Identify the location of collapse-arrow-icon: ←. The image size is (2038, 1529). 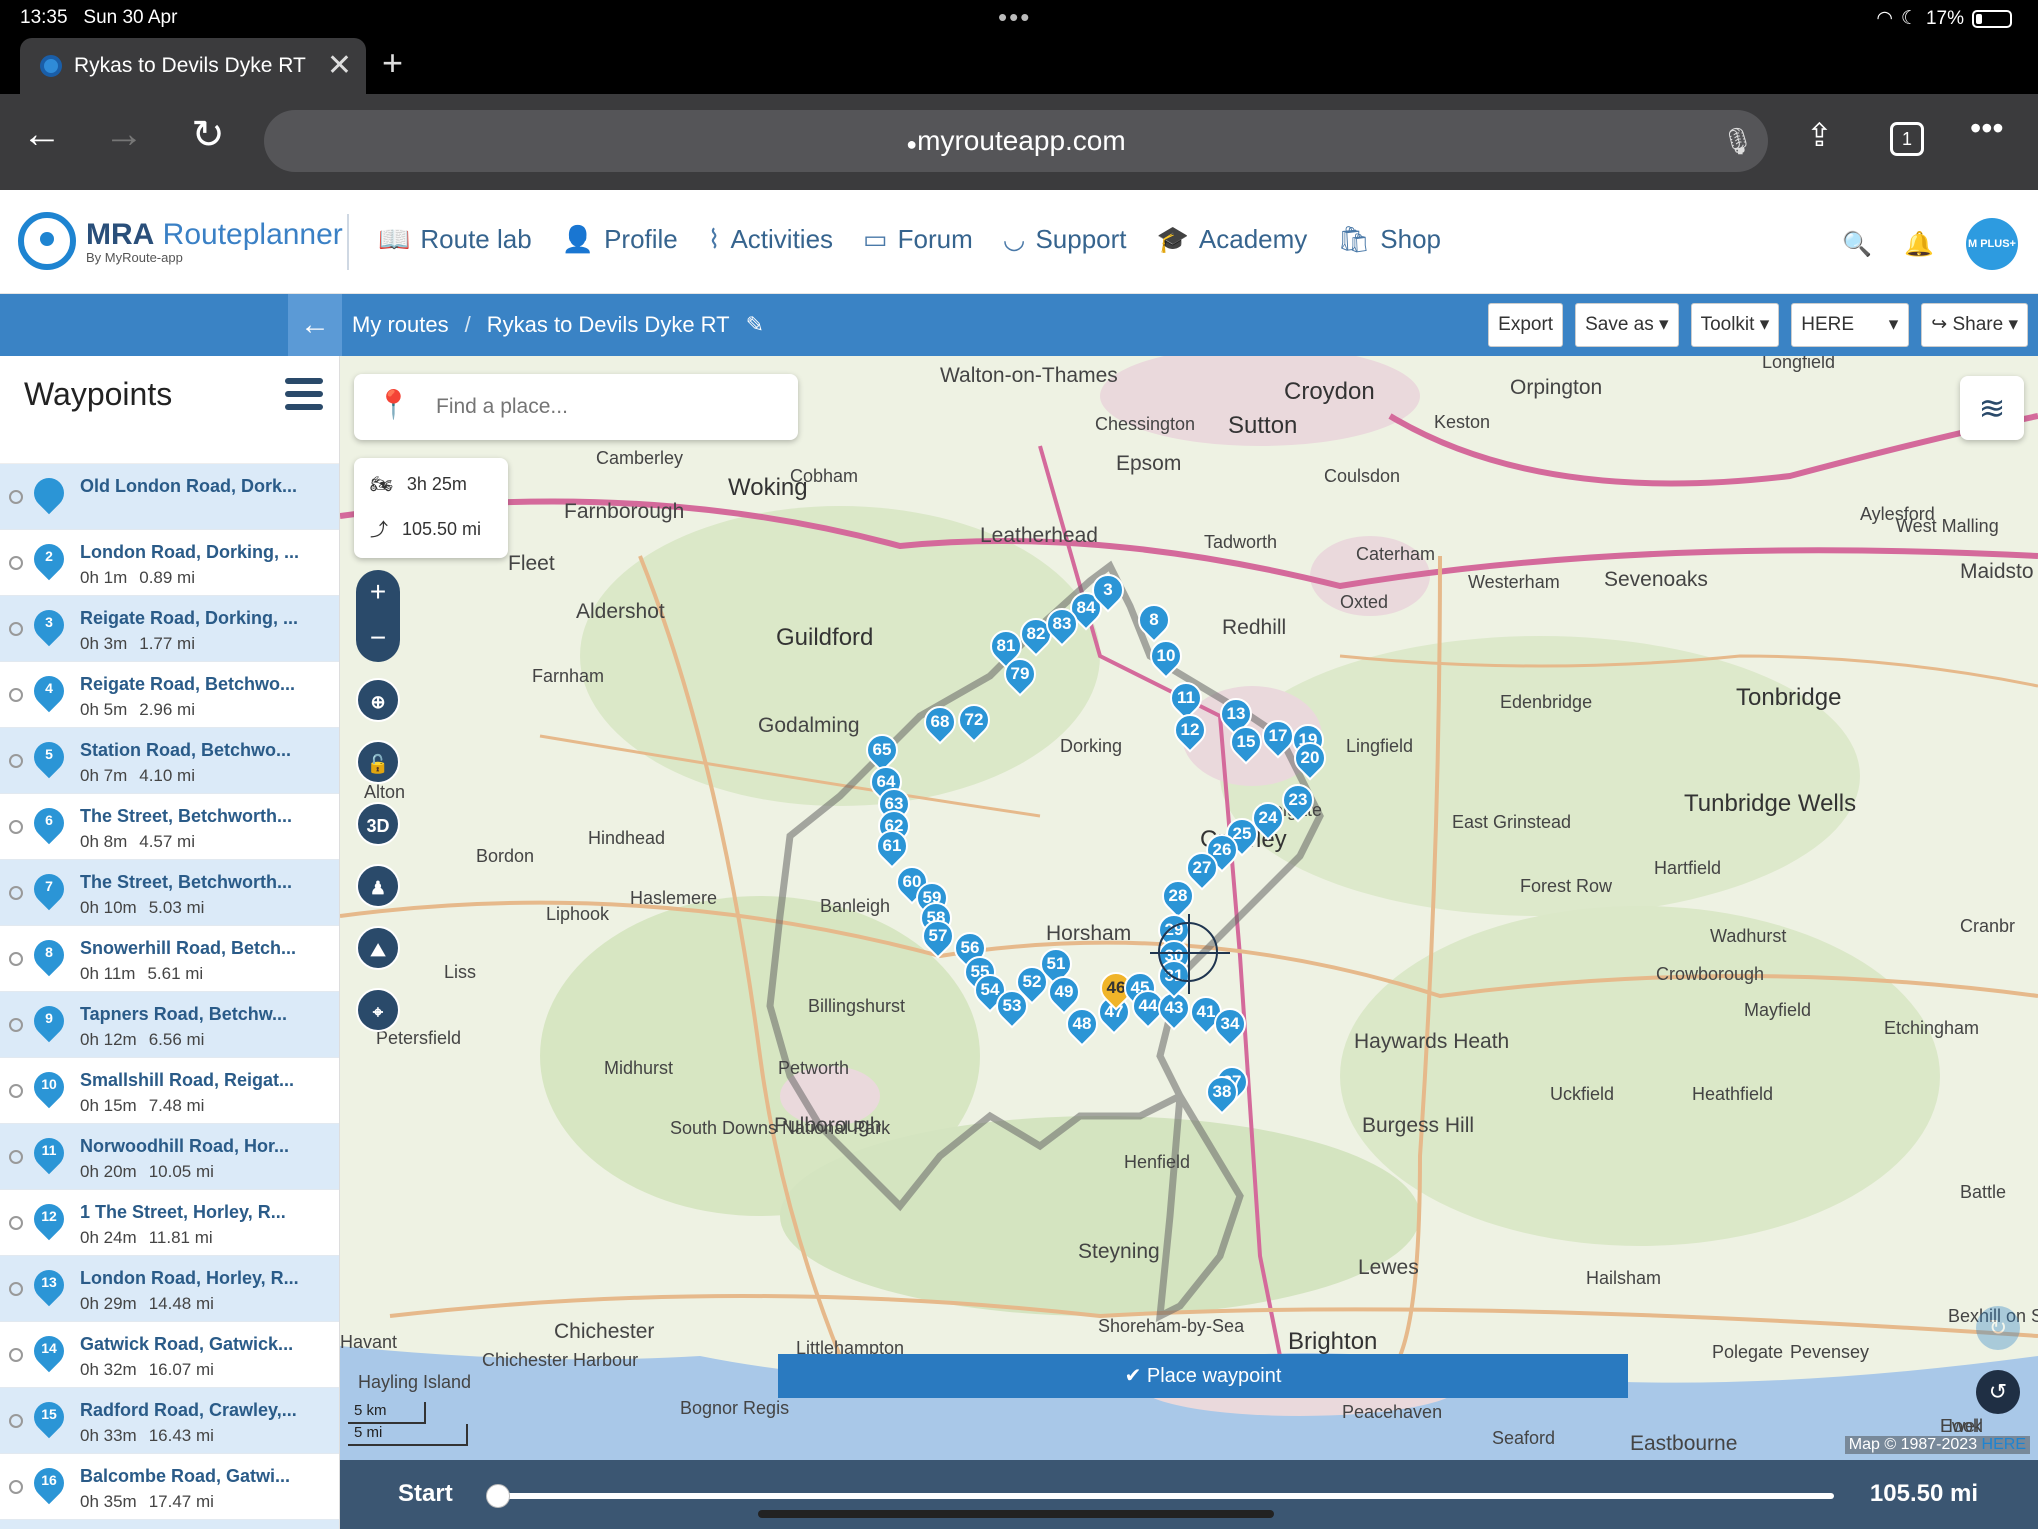
(315, 325).